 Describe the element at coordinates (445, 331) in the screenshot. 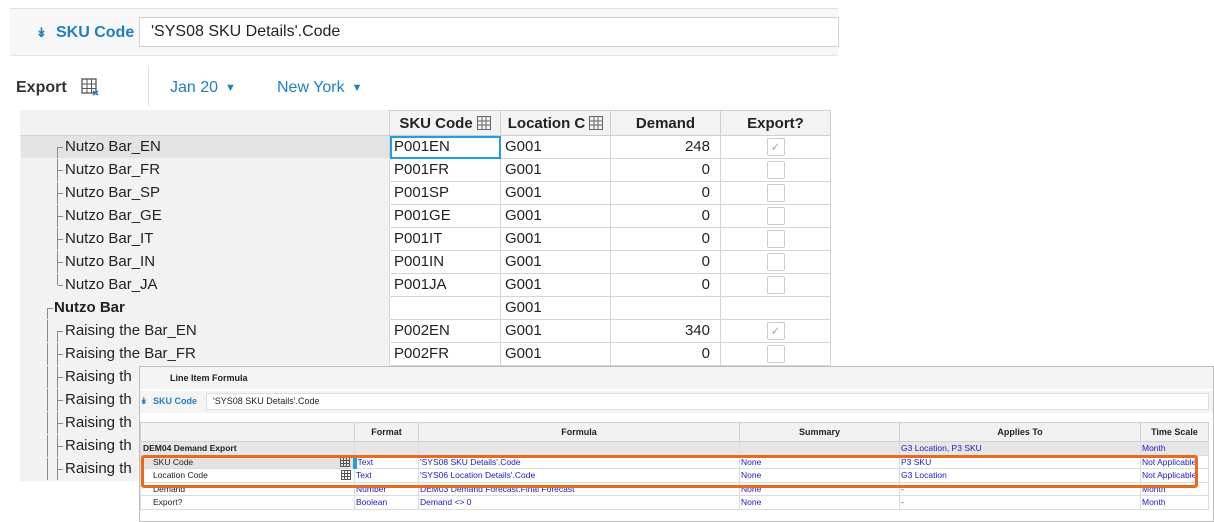

I see `sku-cell: P002EN` at that location.